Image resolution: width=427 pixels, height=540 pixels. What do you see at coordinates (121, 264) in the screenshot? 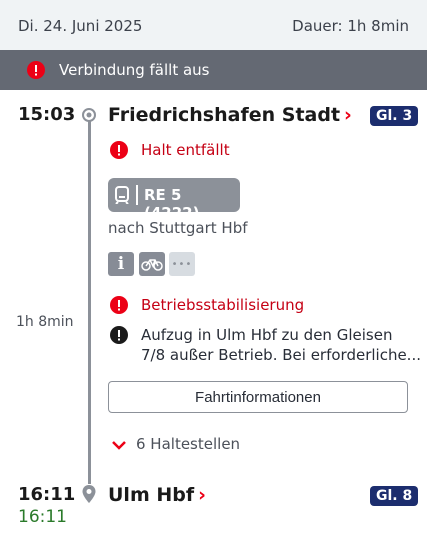
I see `info-icon: i` at bounding box center [121, 264].